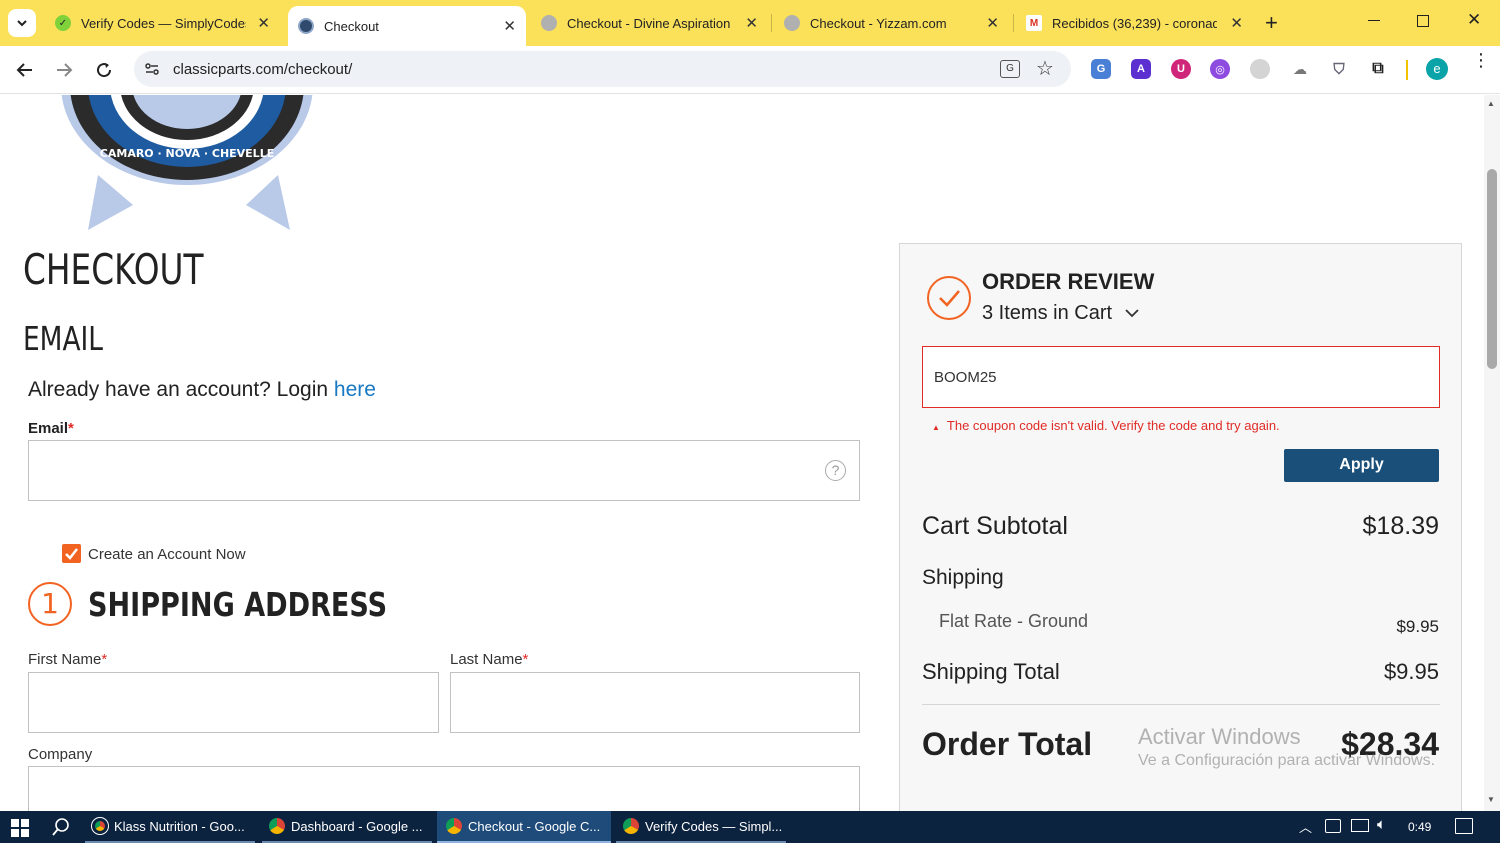 The width and height of the screenshot is (1500, 843). Describe the element at coordinates (1014, 621) in the screenshot. I see `shipping-method: Flat Rate - Ground` at that location.